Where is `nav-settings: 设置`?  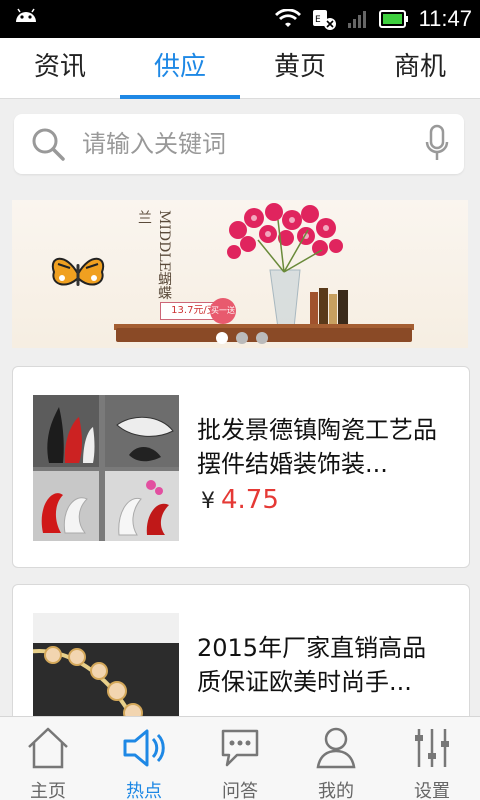
nav-settings: 设置 is located at coordinates (432, 758).